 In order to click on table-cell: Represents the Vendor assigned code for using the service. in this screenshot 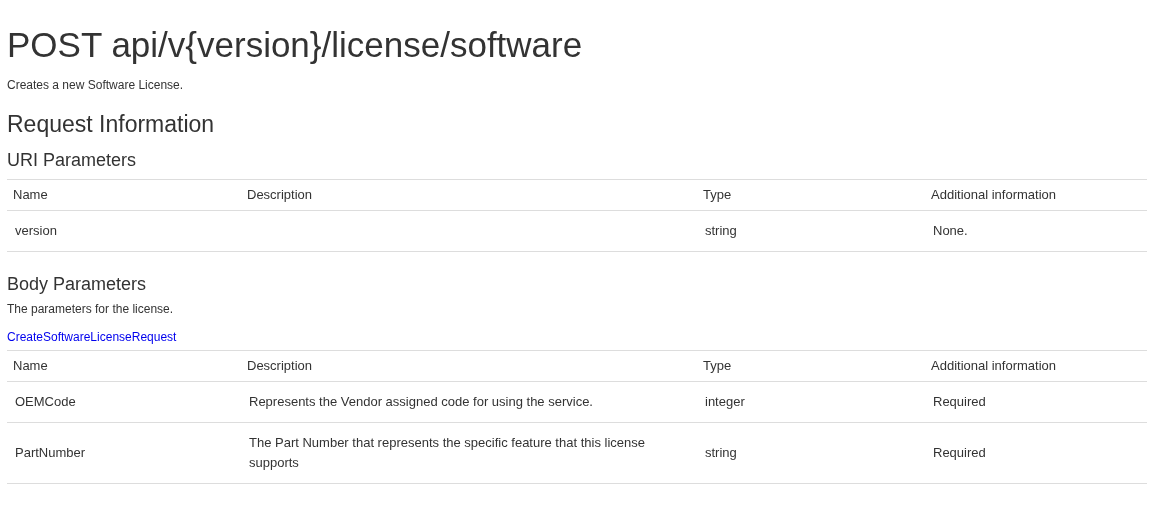, I will do `click(421, 401)`.